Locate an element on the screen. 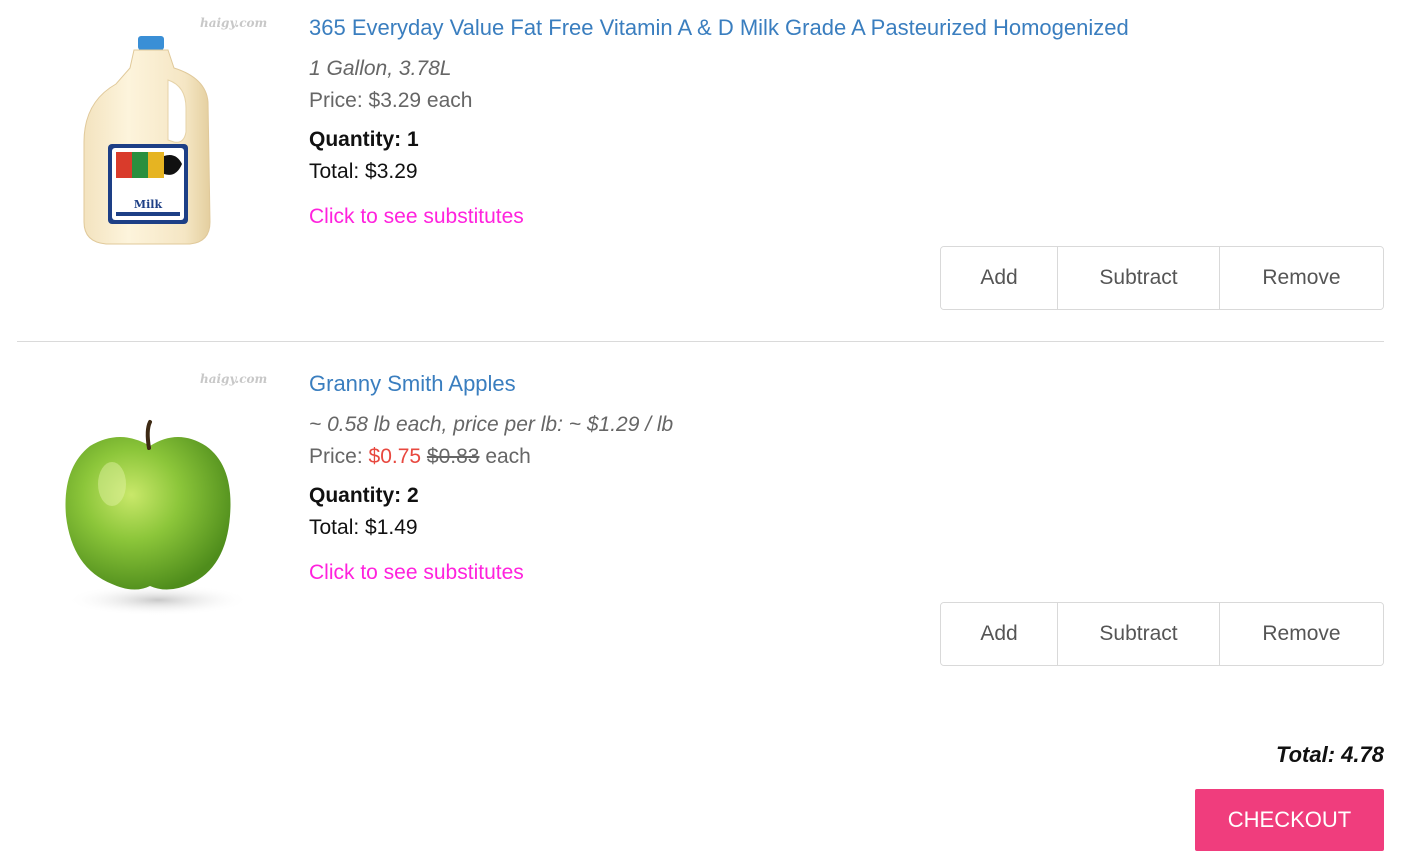  quantity-label: Quantity: 1 is located at coordinates (364, 139).